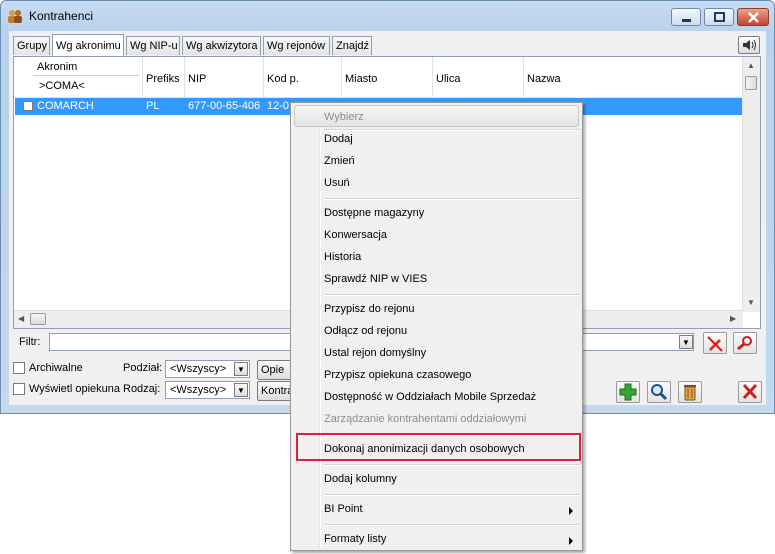 This screenshot has height=554, width=775. Describe the element at coordinates (86, 75) in the screenshot. I see `header-divider` at that location.